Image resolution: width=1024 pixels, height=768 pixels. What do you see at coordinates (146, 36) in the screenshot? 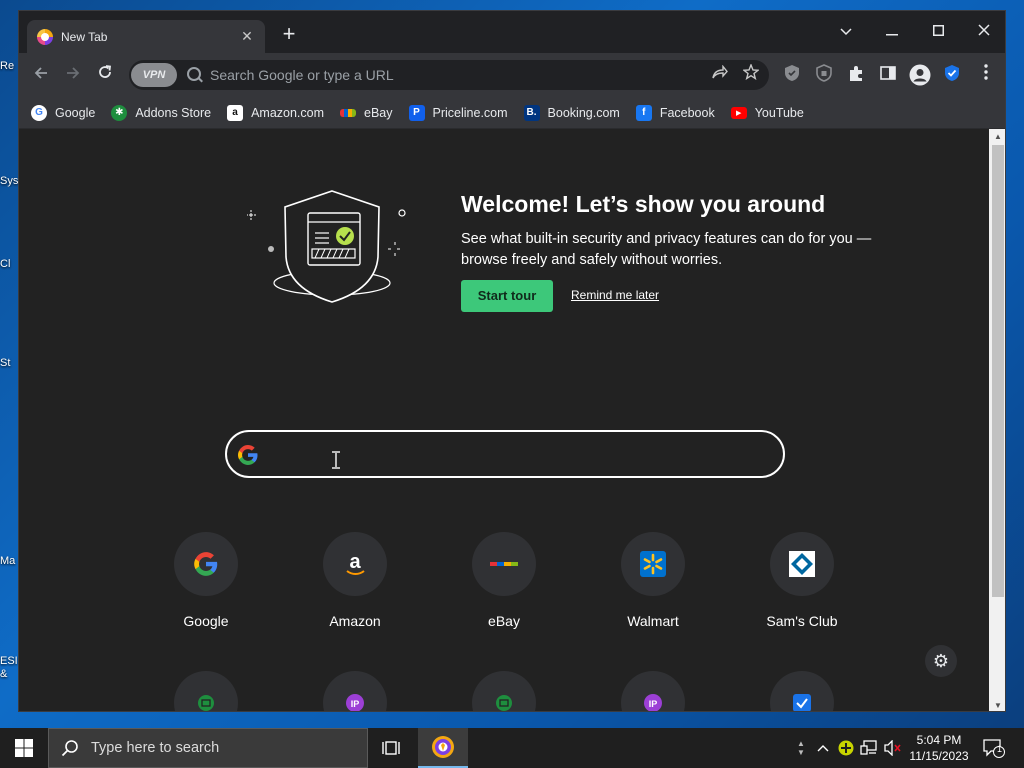
I see `tab-new-tab: New Tab ✕` at bounding box center [146, 36].